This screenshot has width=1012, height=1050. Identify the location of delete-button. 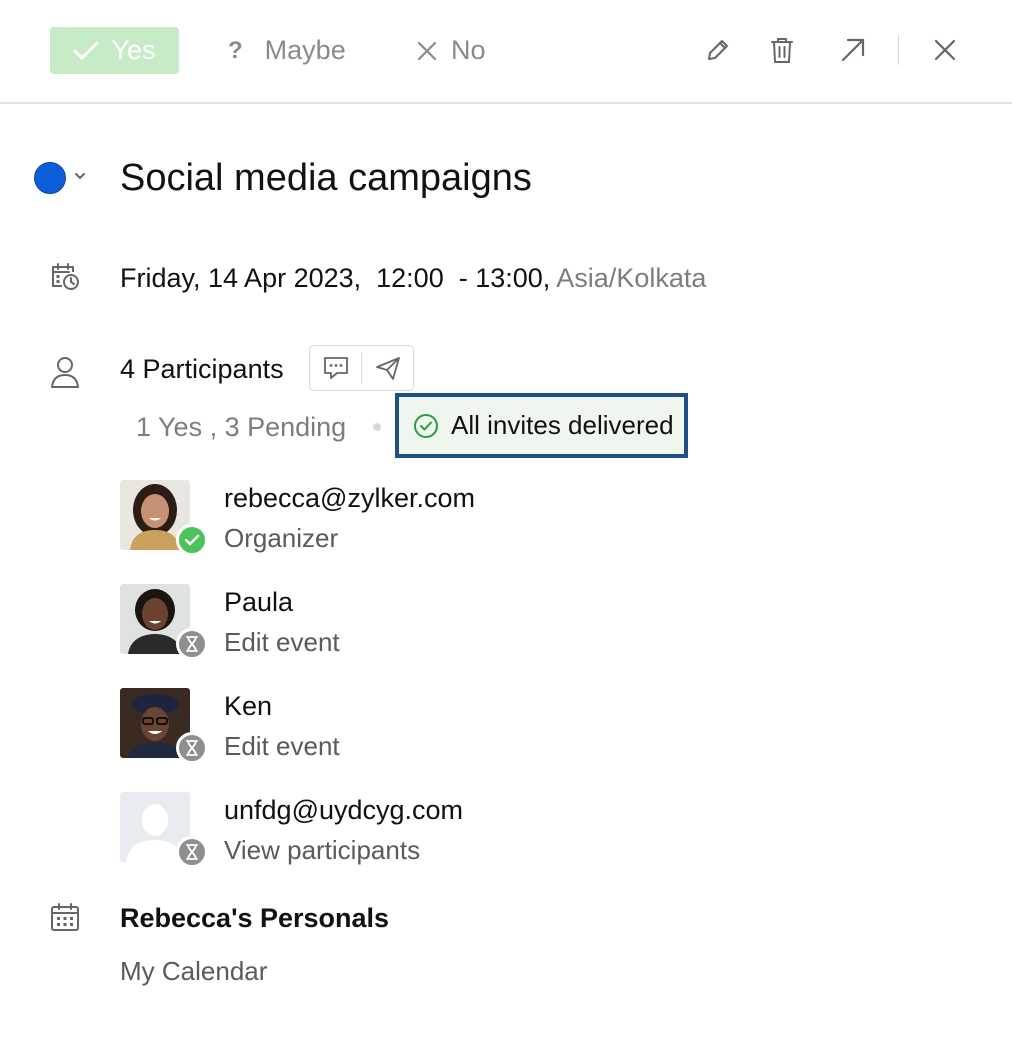
(782, 50).